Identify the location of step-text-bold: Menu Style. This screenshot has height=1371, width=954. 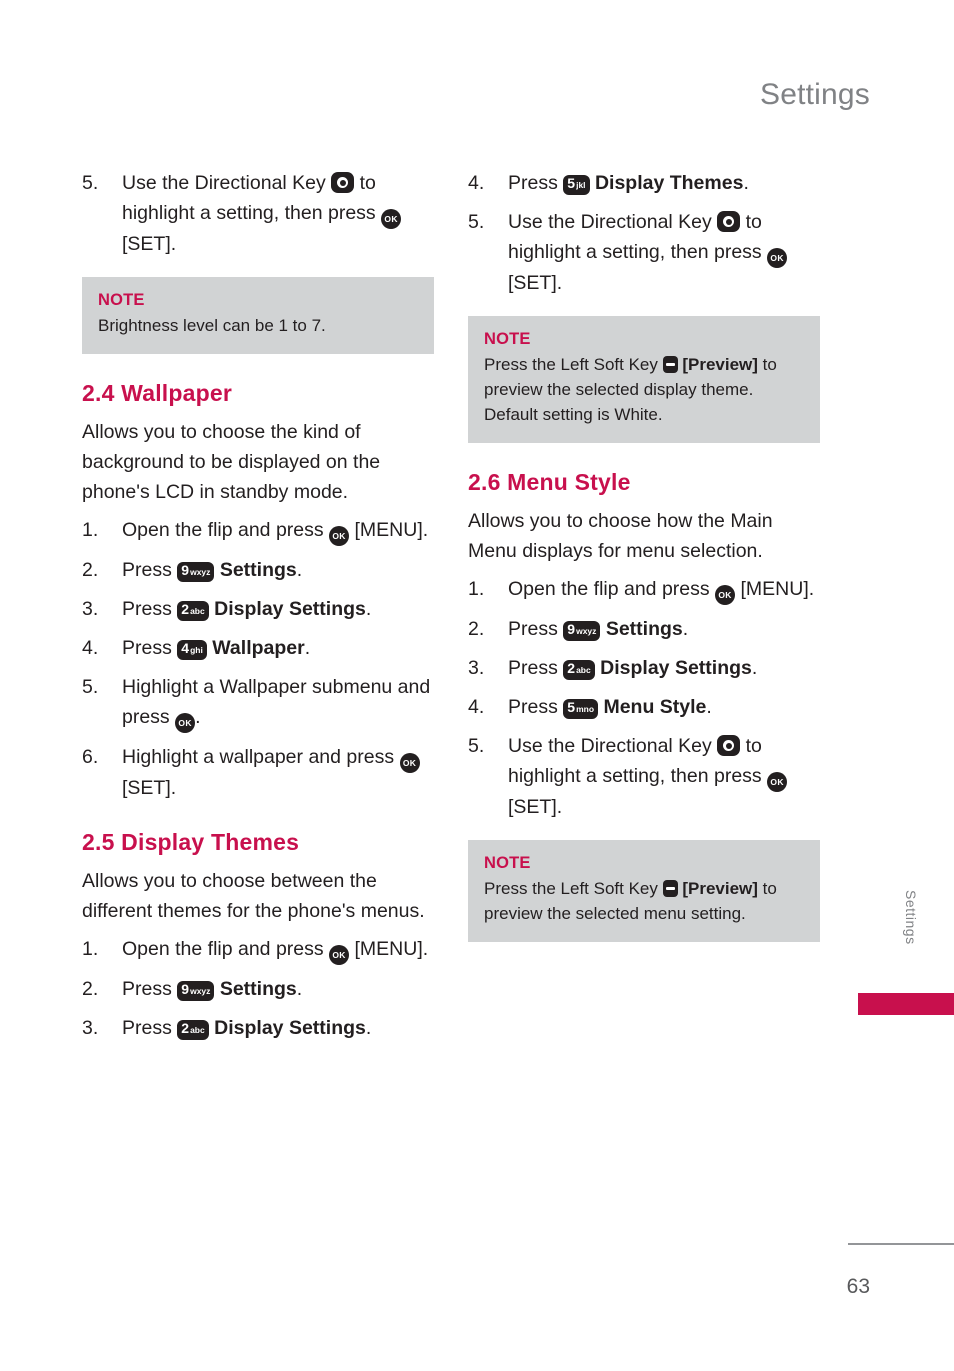
(655, 707).